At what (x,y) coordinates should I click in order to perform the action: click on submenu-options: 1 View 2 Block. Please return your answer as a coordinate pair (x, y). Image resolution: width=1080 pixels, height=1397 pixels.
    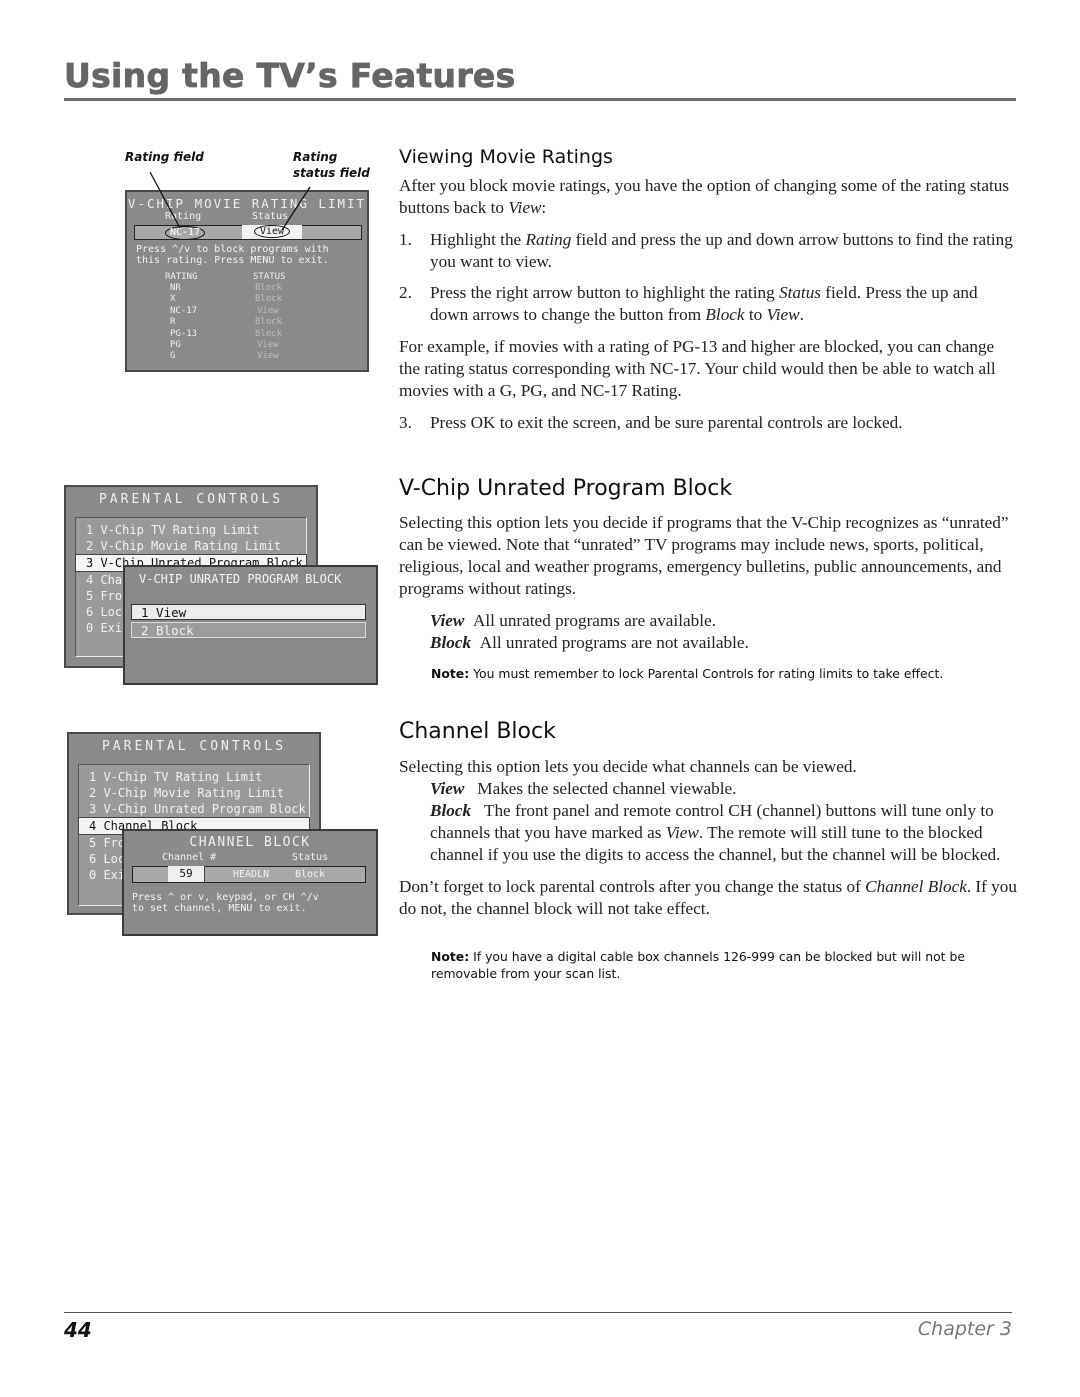
    Looking at the image, I should click on (248, 621).